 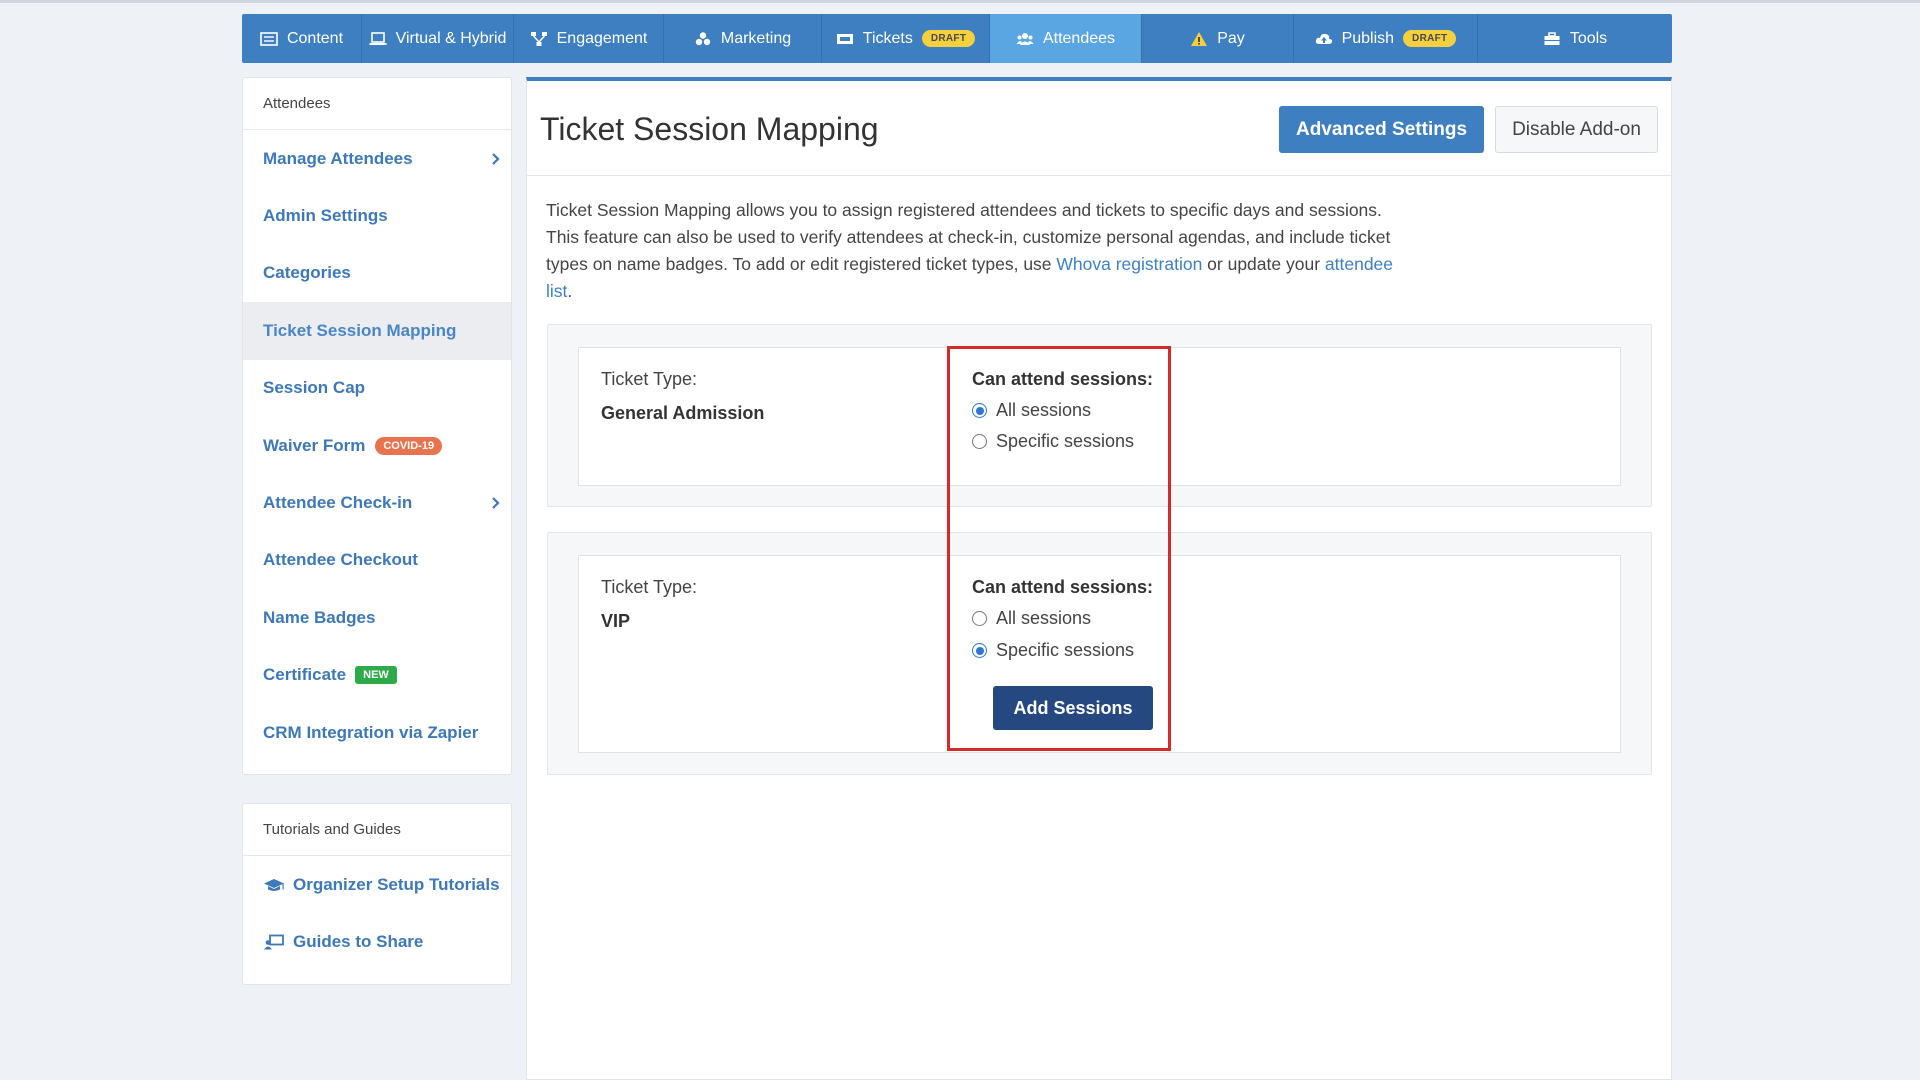 I want to click on sidebar-item-waiver-form: Waiver Form COVID-19, so click(x=377, y=445).